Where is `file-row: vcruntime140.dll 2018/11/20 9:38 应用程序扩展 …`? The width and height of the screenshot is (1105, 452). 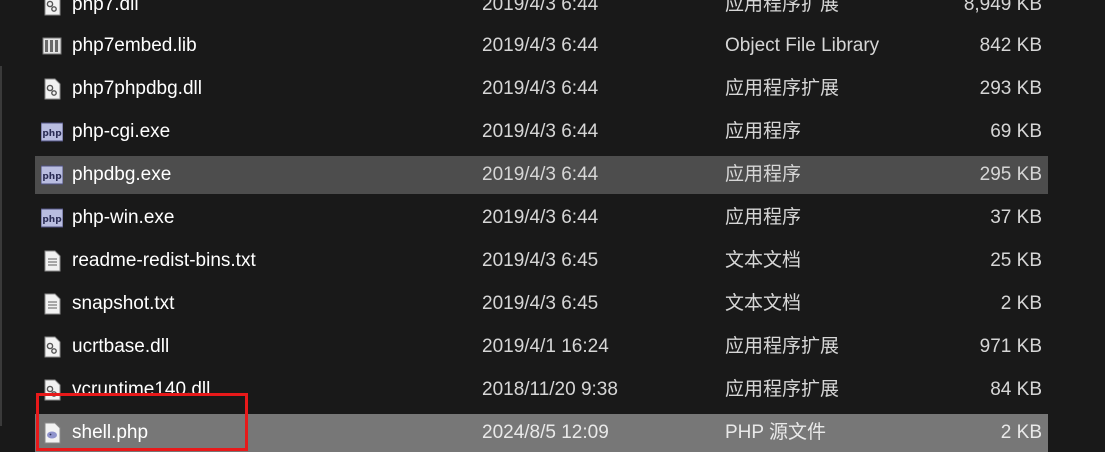
file-row: vcruntime140.dll 2018/11/20 9:38 应用程序扩展 … is located at coordinates (541, 390).